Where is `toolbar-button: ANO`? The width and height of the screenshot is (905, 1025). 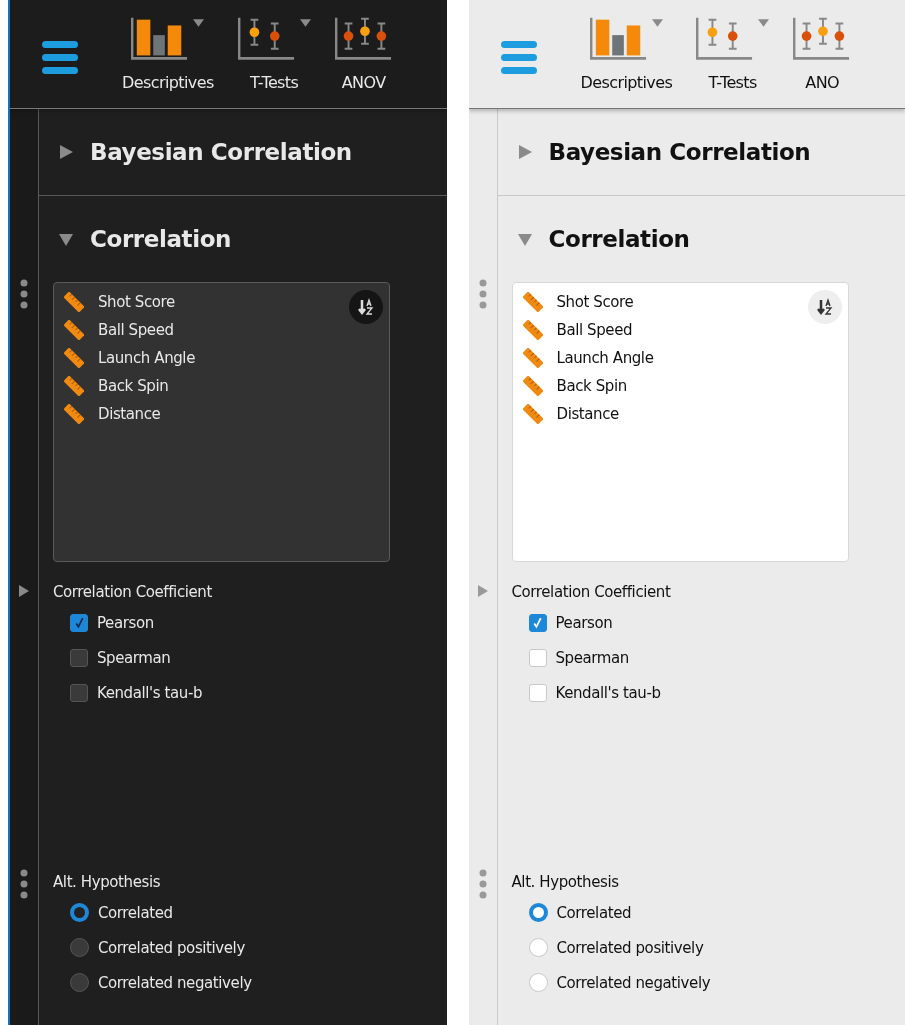
toolbar-button: ANO is located at coordinates (822, 46).